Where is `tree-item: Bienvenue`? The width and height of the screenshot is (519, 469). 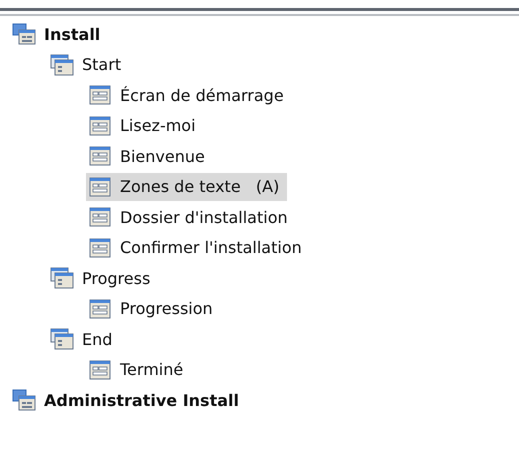 tree-item: Bienvenue is located at coordinates (149, 156).